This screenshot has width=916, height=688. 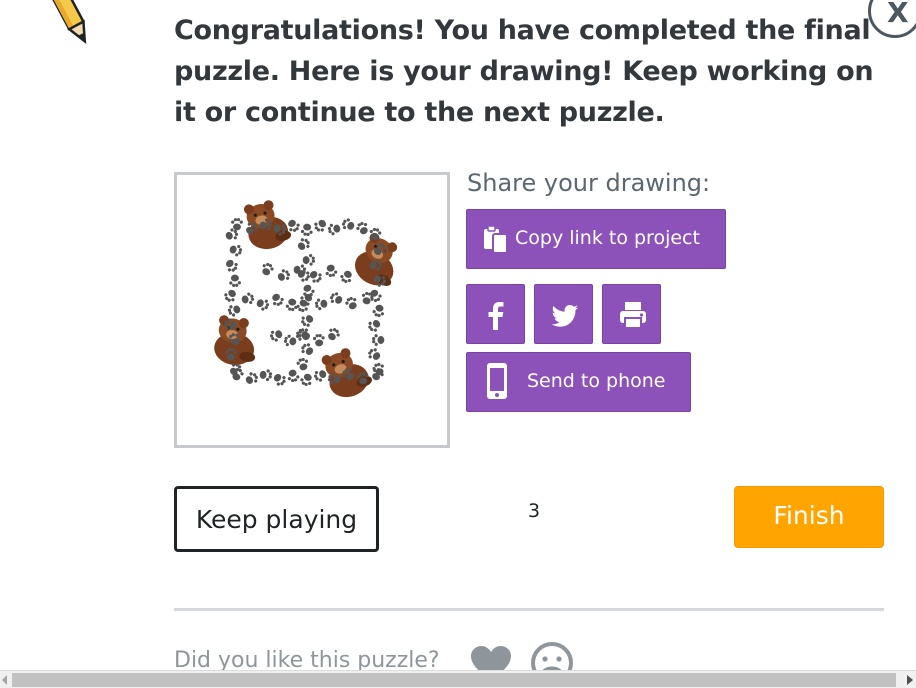 I want to click on copy-link-button: Copy link to project, so click(x=596, y=239).